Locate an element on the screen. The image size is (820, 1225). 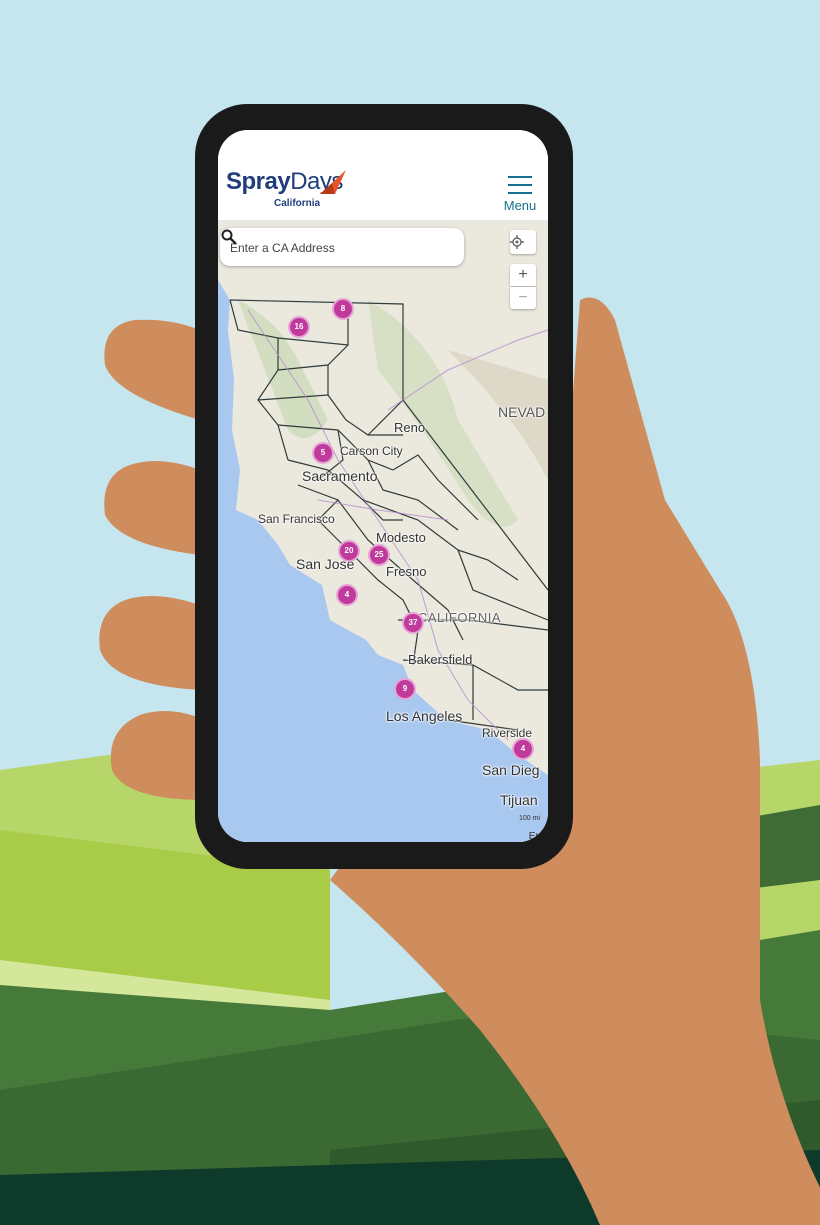
map-label-nevada: NEVAD is located at coordinates (522, 412).